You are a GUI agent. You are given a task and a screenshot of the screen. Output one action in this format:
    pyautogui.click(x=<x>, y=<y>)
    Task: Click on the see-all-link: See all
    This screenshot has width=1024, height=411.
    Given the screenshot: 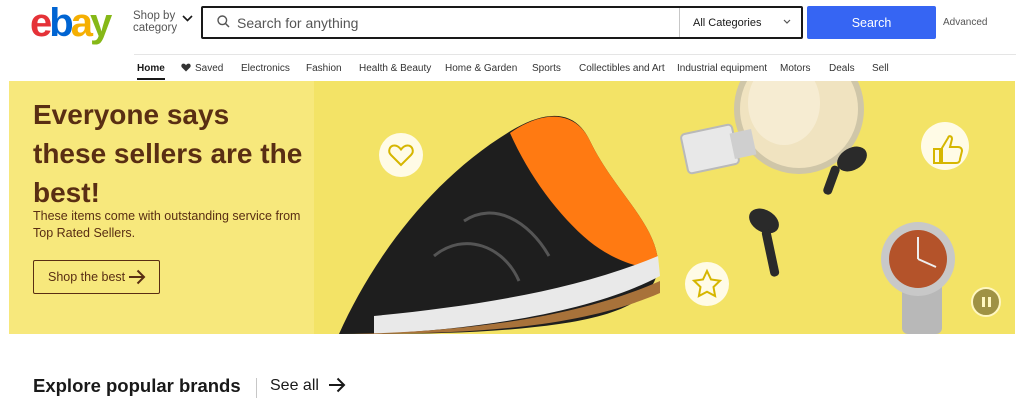 What is the action you would take?
    pyautogui.click(x=308, y=386)
    